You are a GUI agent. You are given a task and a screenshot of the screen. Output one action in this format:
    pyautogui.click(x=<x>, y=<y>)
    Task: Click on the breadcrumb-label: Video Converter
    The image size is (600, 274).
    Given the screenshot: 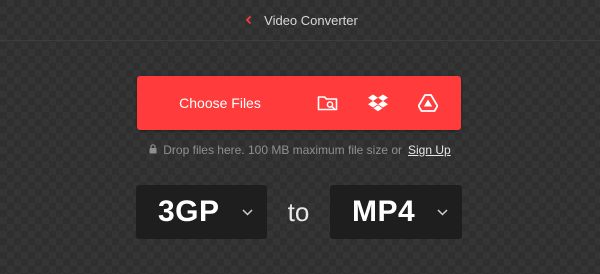 What is the action you would take?
    pyautogui.click(x=311, y=20)
    